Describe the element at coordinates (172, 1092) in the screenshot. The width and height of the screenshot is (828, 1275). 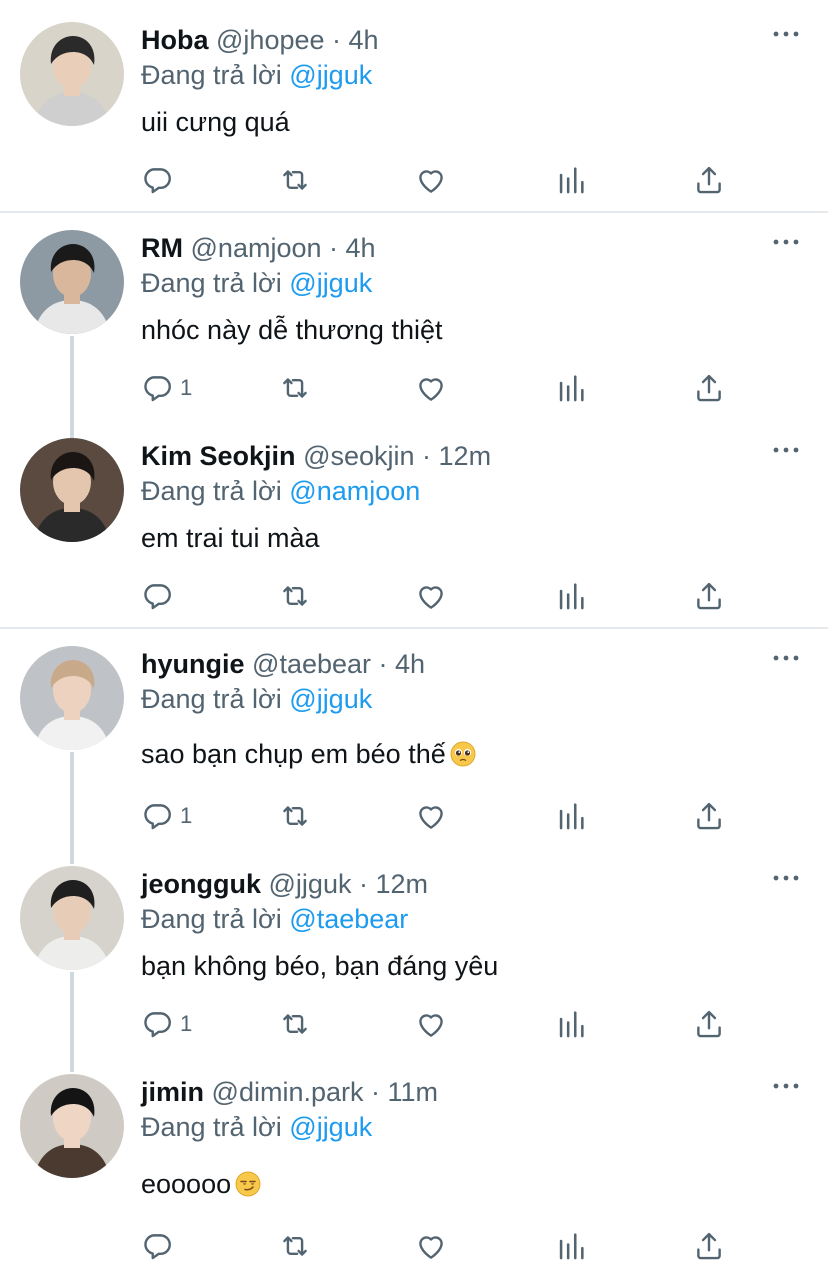
I see `display-name: jimin` at that location.